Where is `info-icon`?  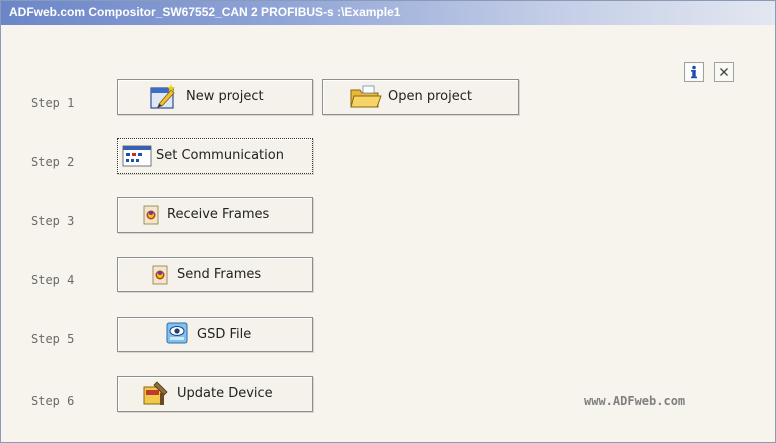
info-icon is located at coordinates (694, 72).